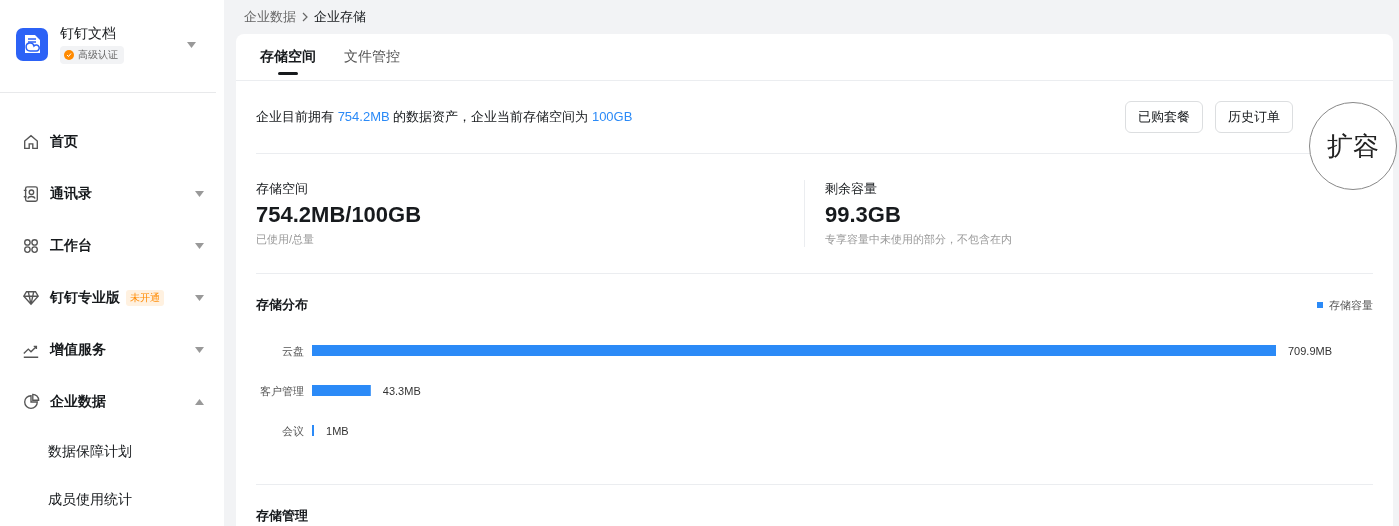 This screenshot has height=526, width=1399. What do you see at coordinates (31, 142) in the screenshot?
I see `home-icon` at bounding box center [31, 142].